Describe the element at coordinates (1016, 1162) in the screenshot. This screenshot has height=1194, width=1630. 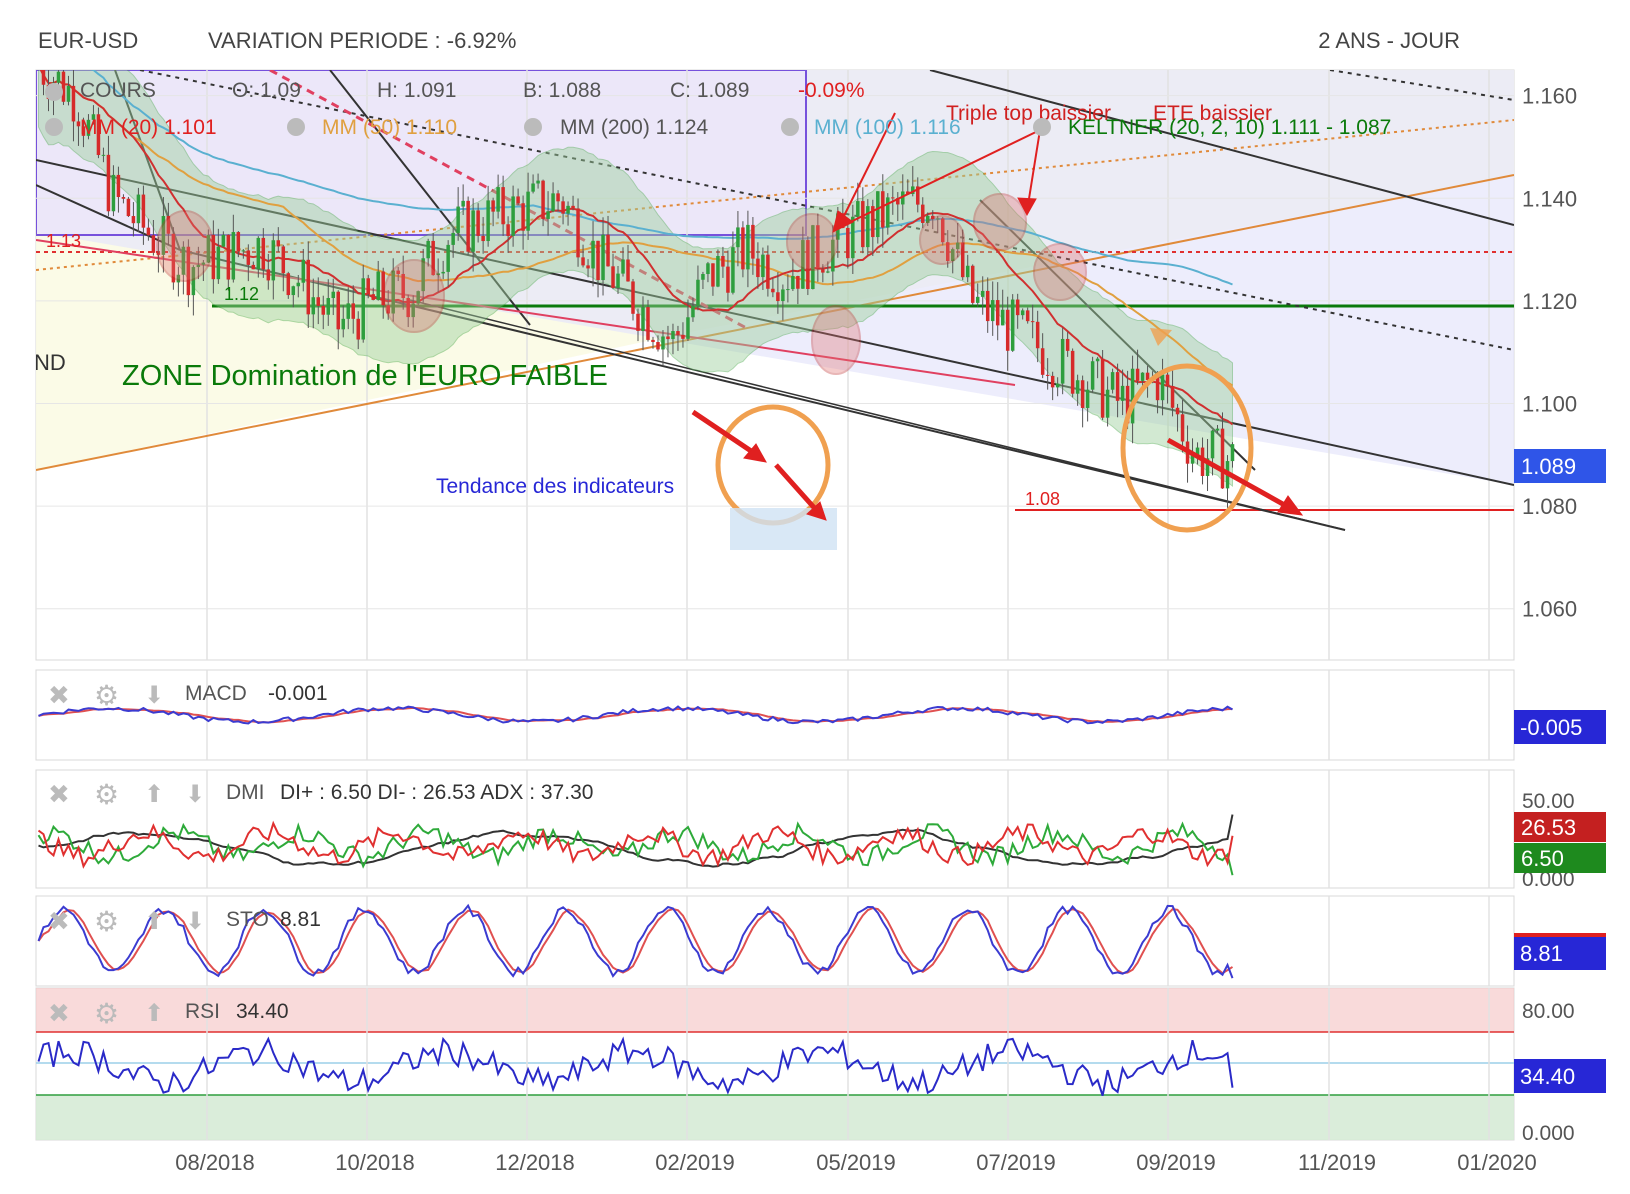
I see `x-axis-tick: 07/2019` at that location.